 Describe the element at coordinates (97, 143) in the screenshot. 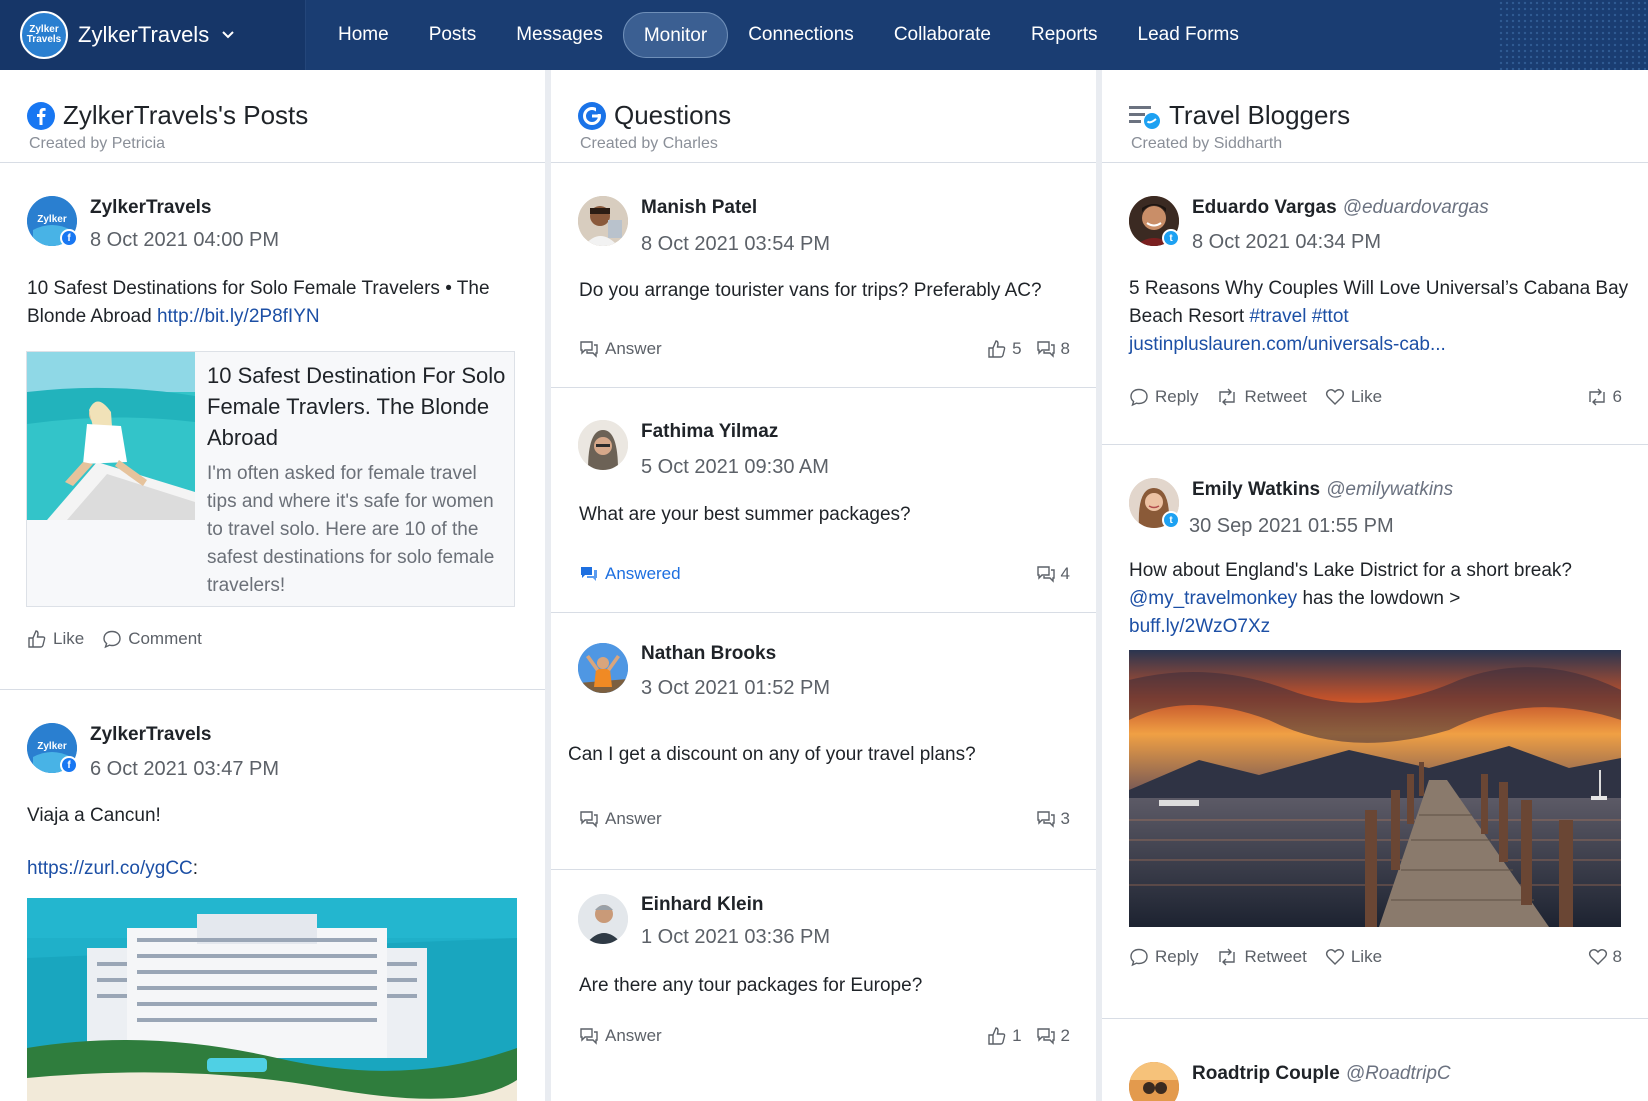

I see `column-creator: Created by Petricia` at that location.